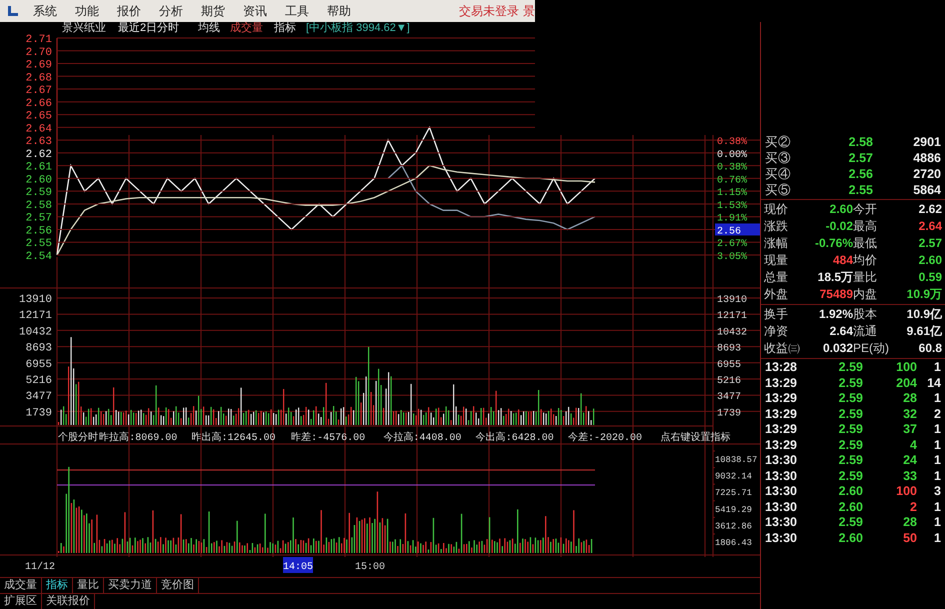 The image size is (945, 609). I want to click on tick-volume: 4, so click(913, 445).